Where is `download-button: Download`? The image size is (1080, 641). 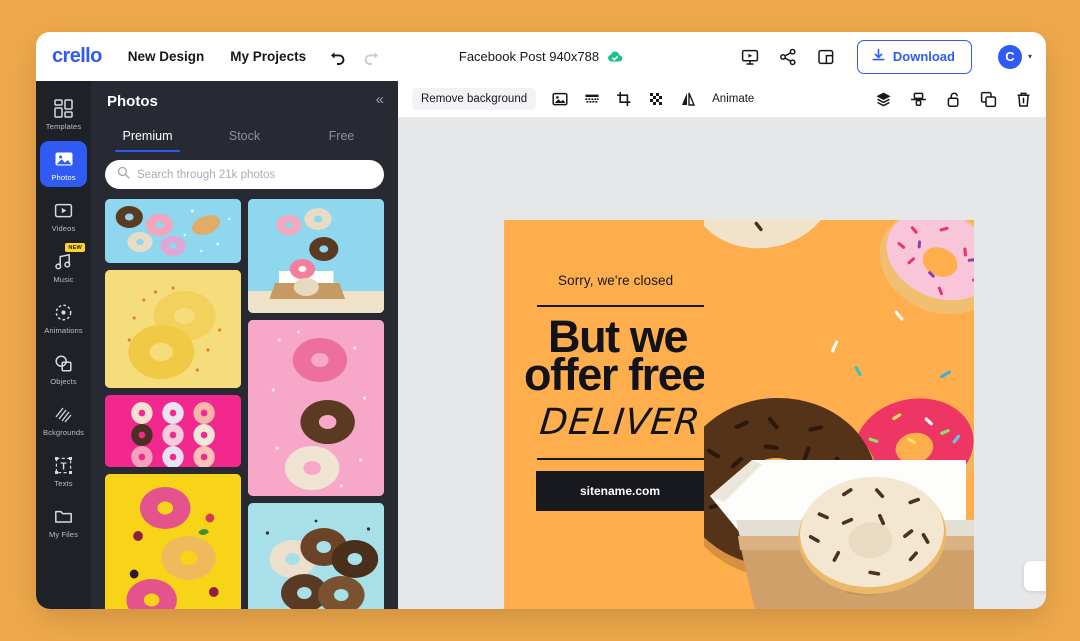 download-button: Download is located at coordinates (914, 56).